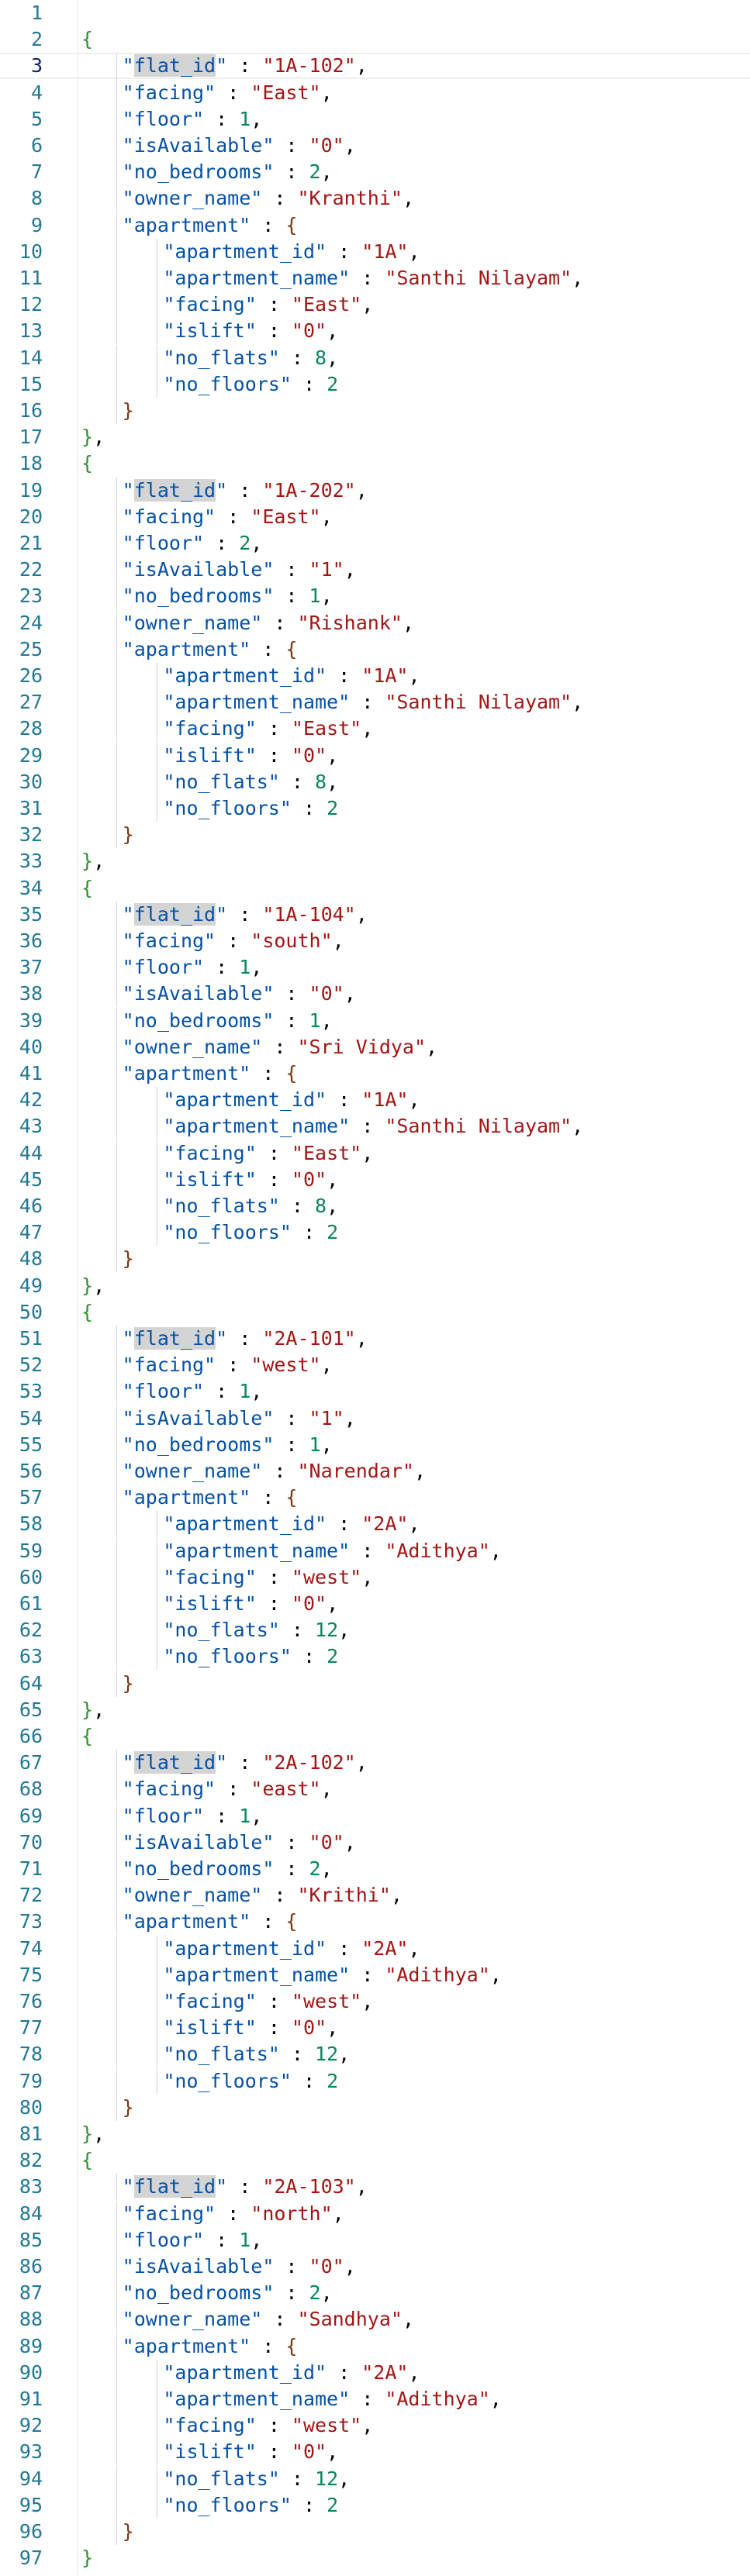 Image resolution: width=750 pixels, height=2576 pixels. Describe the element at coordinates (187, 1921) in the screenshot. I see `code-token: "apartment"` at that location.